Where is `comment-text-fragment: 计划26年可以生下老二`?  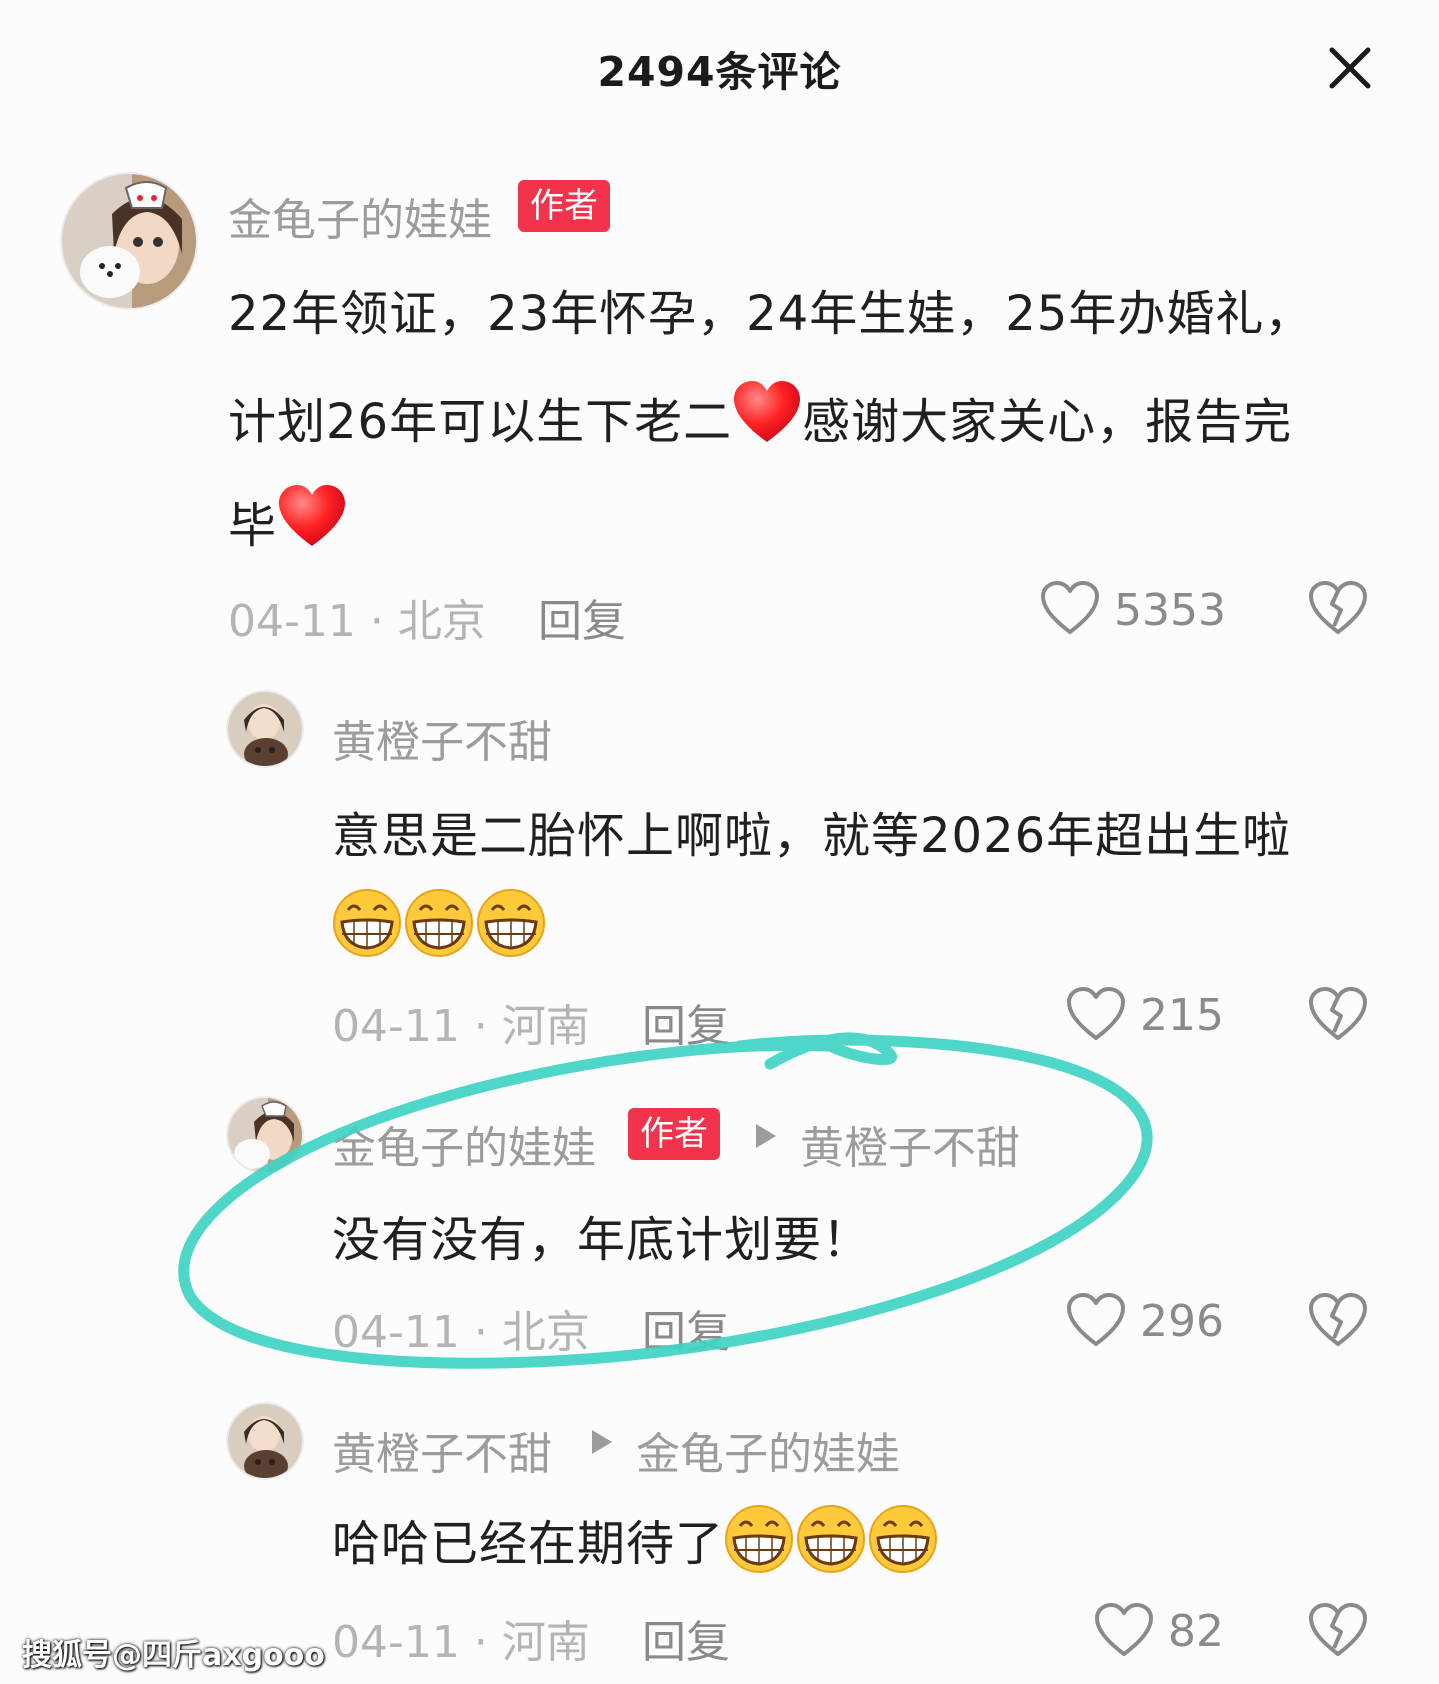 comment-text-fragment: 计划26年可以生下老二 is located at coordinates (480, 422).